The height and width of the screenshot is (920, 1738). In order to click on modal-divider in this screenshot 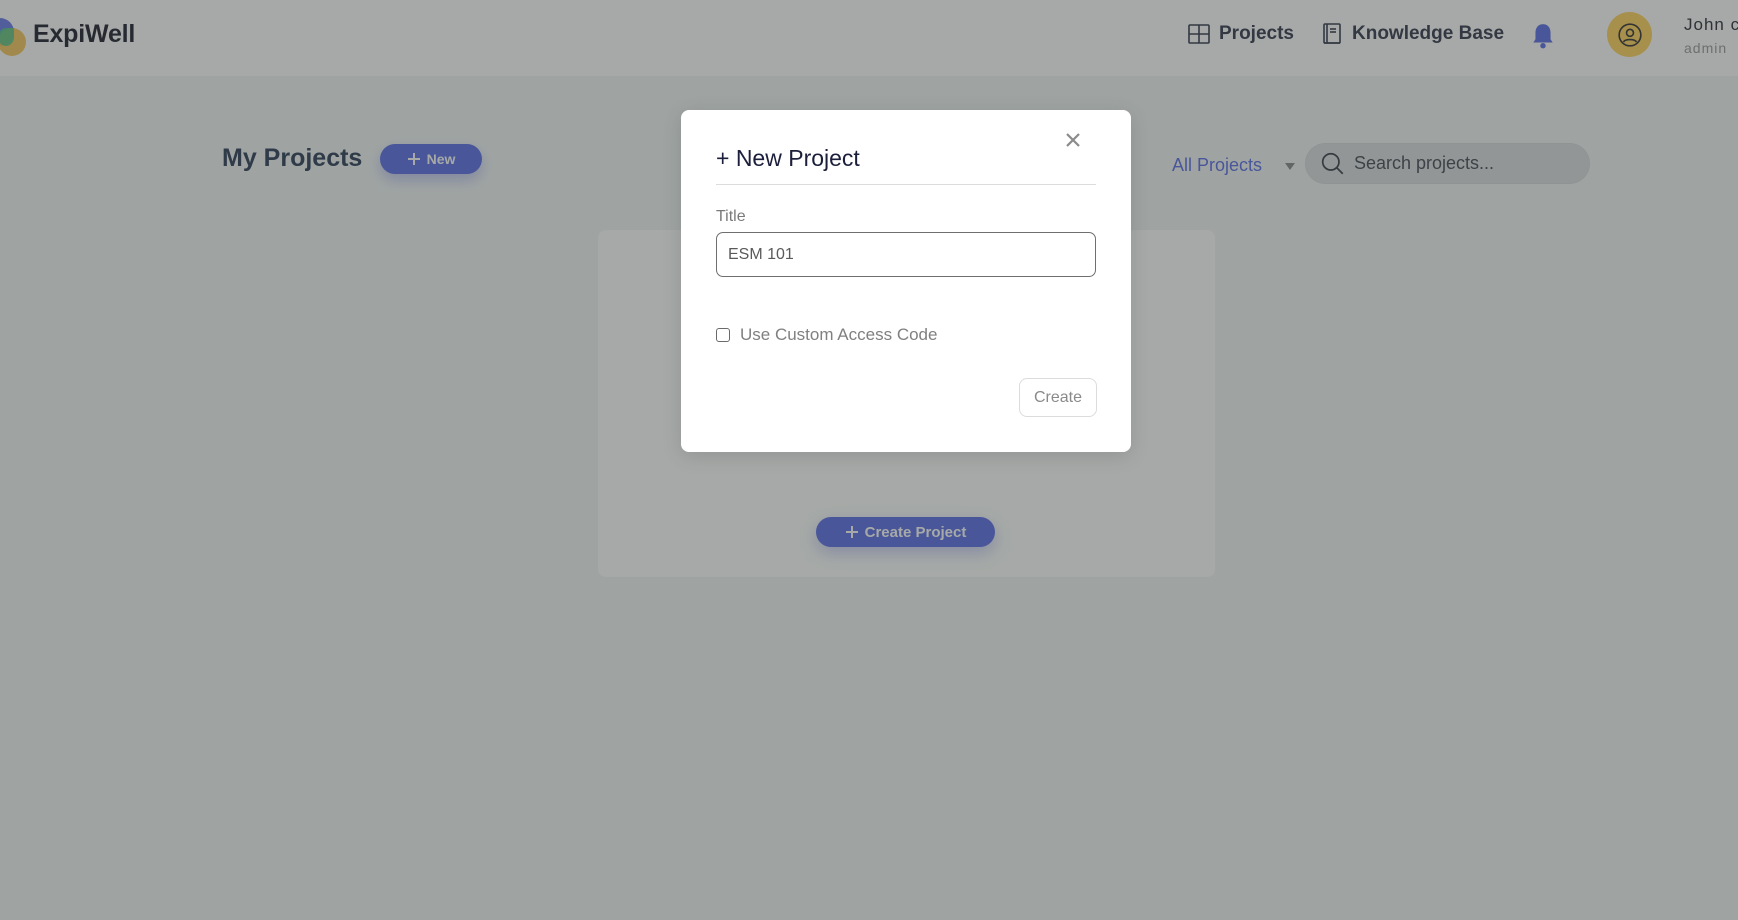, I will do `click(906, 184)`.